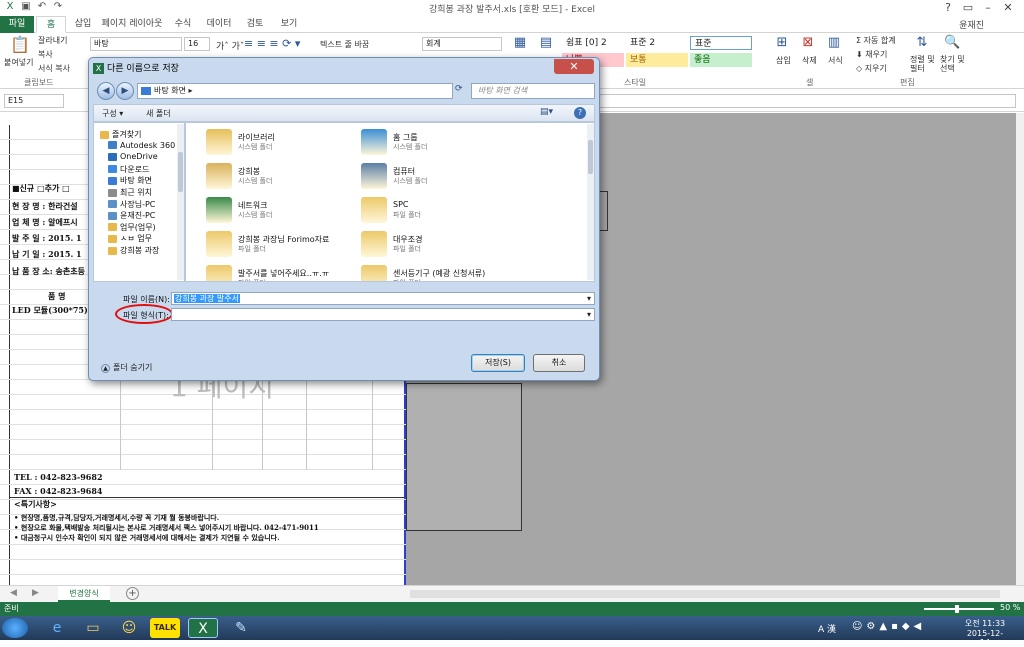 The width and height of the screenshot is (1024, 647). What do you see at coordinates (34, 101) in the screenshot?
I see `name-box: E15` at bounding box center [34, 101].